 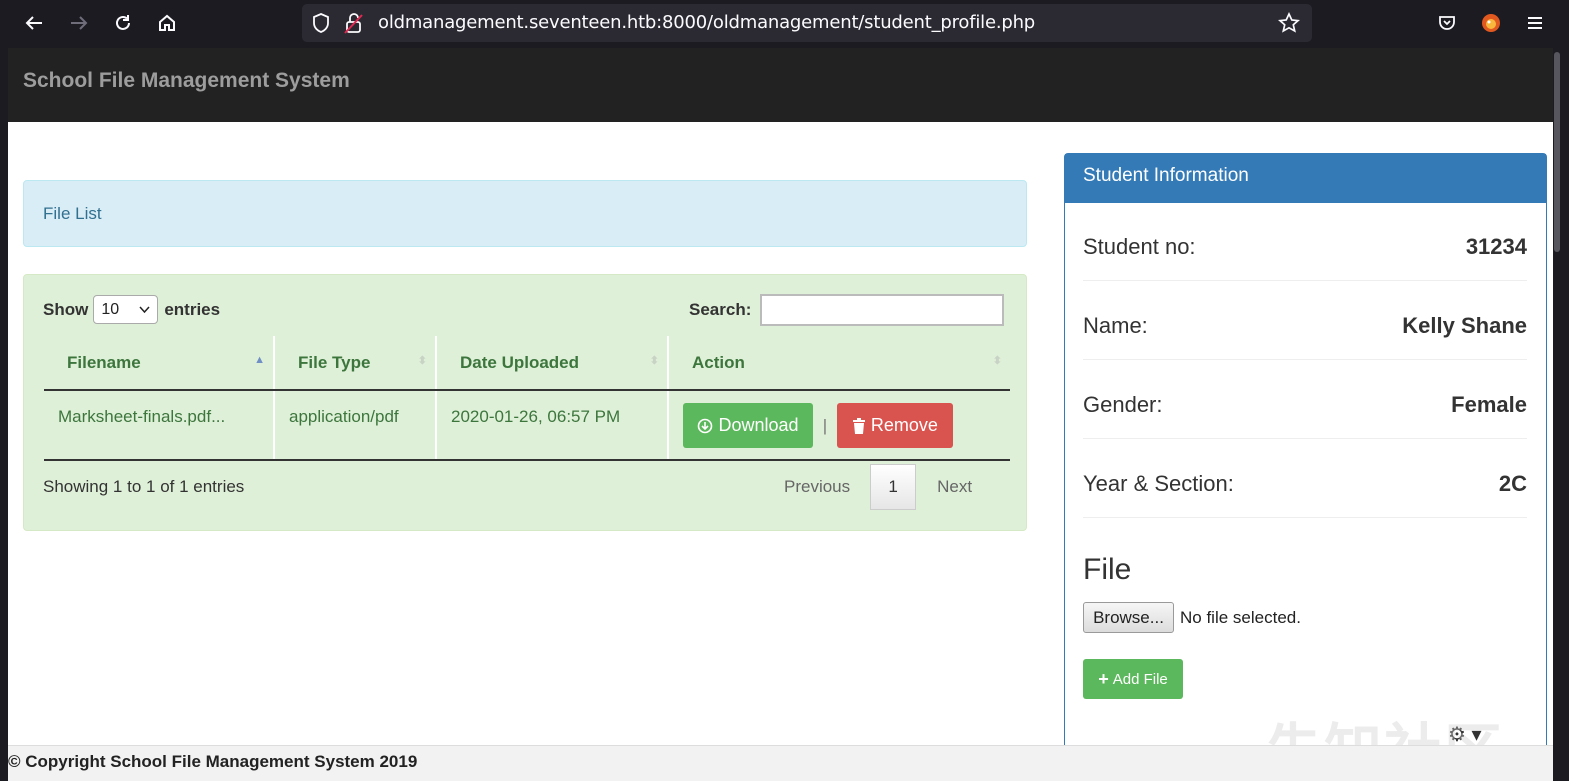 What do you see at coordinates (858, 425) in the screenshot?
I see `trash-icon` at bounding box center [858, 425].